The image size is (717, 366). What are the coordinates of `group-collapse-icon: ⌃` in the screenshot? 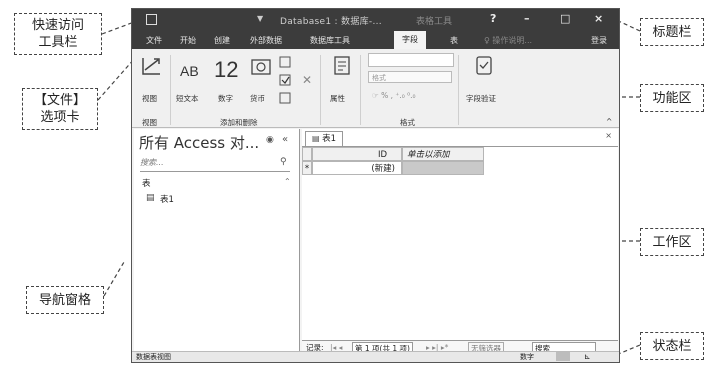 It's located at (287, 181).